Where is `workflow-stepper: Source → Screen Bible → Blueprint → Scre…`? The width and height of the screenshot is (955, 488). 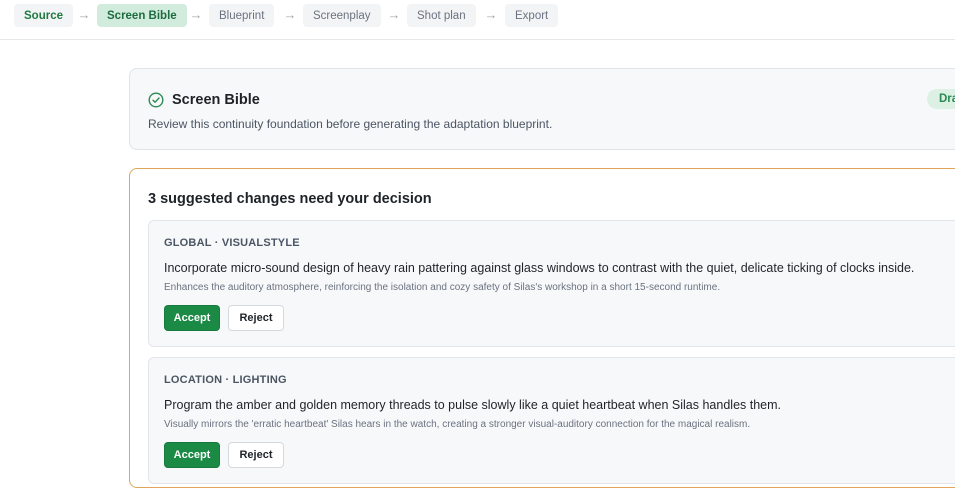 workflow-stepper: Source → Screen Bible → Blueprint → Scre… is located at coordinates (477, 20).